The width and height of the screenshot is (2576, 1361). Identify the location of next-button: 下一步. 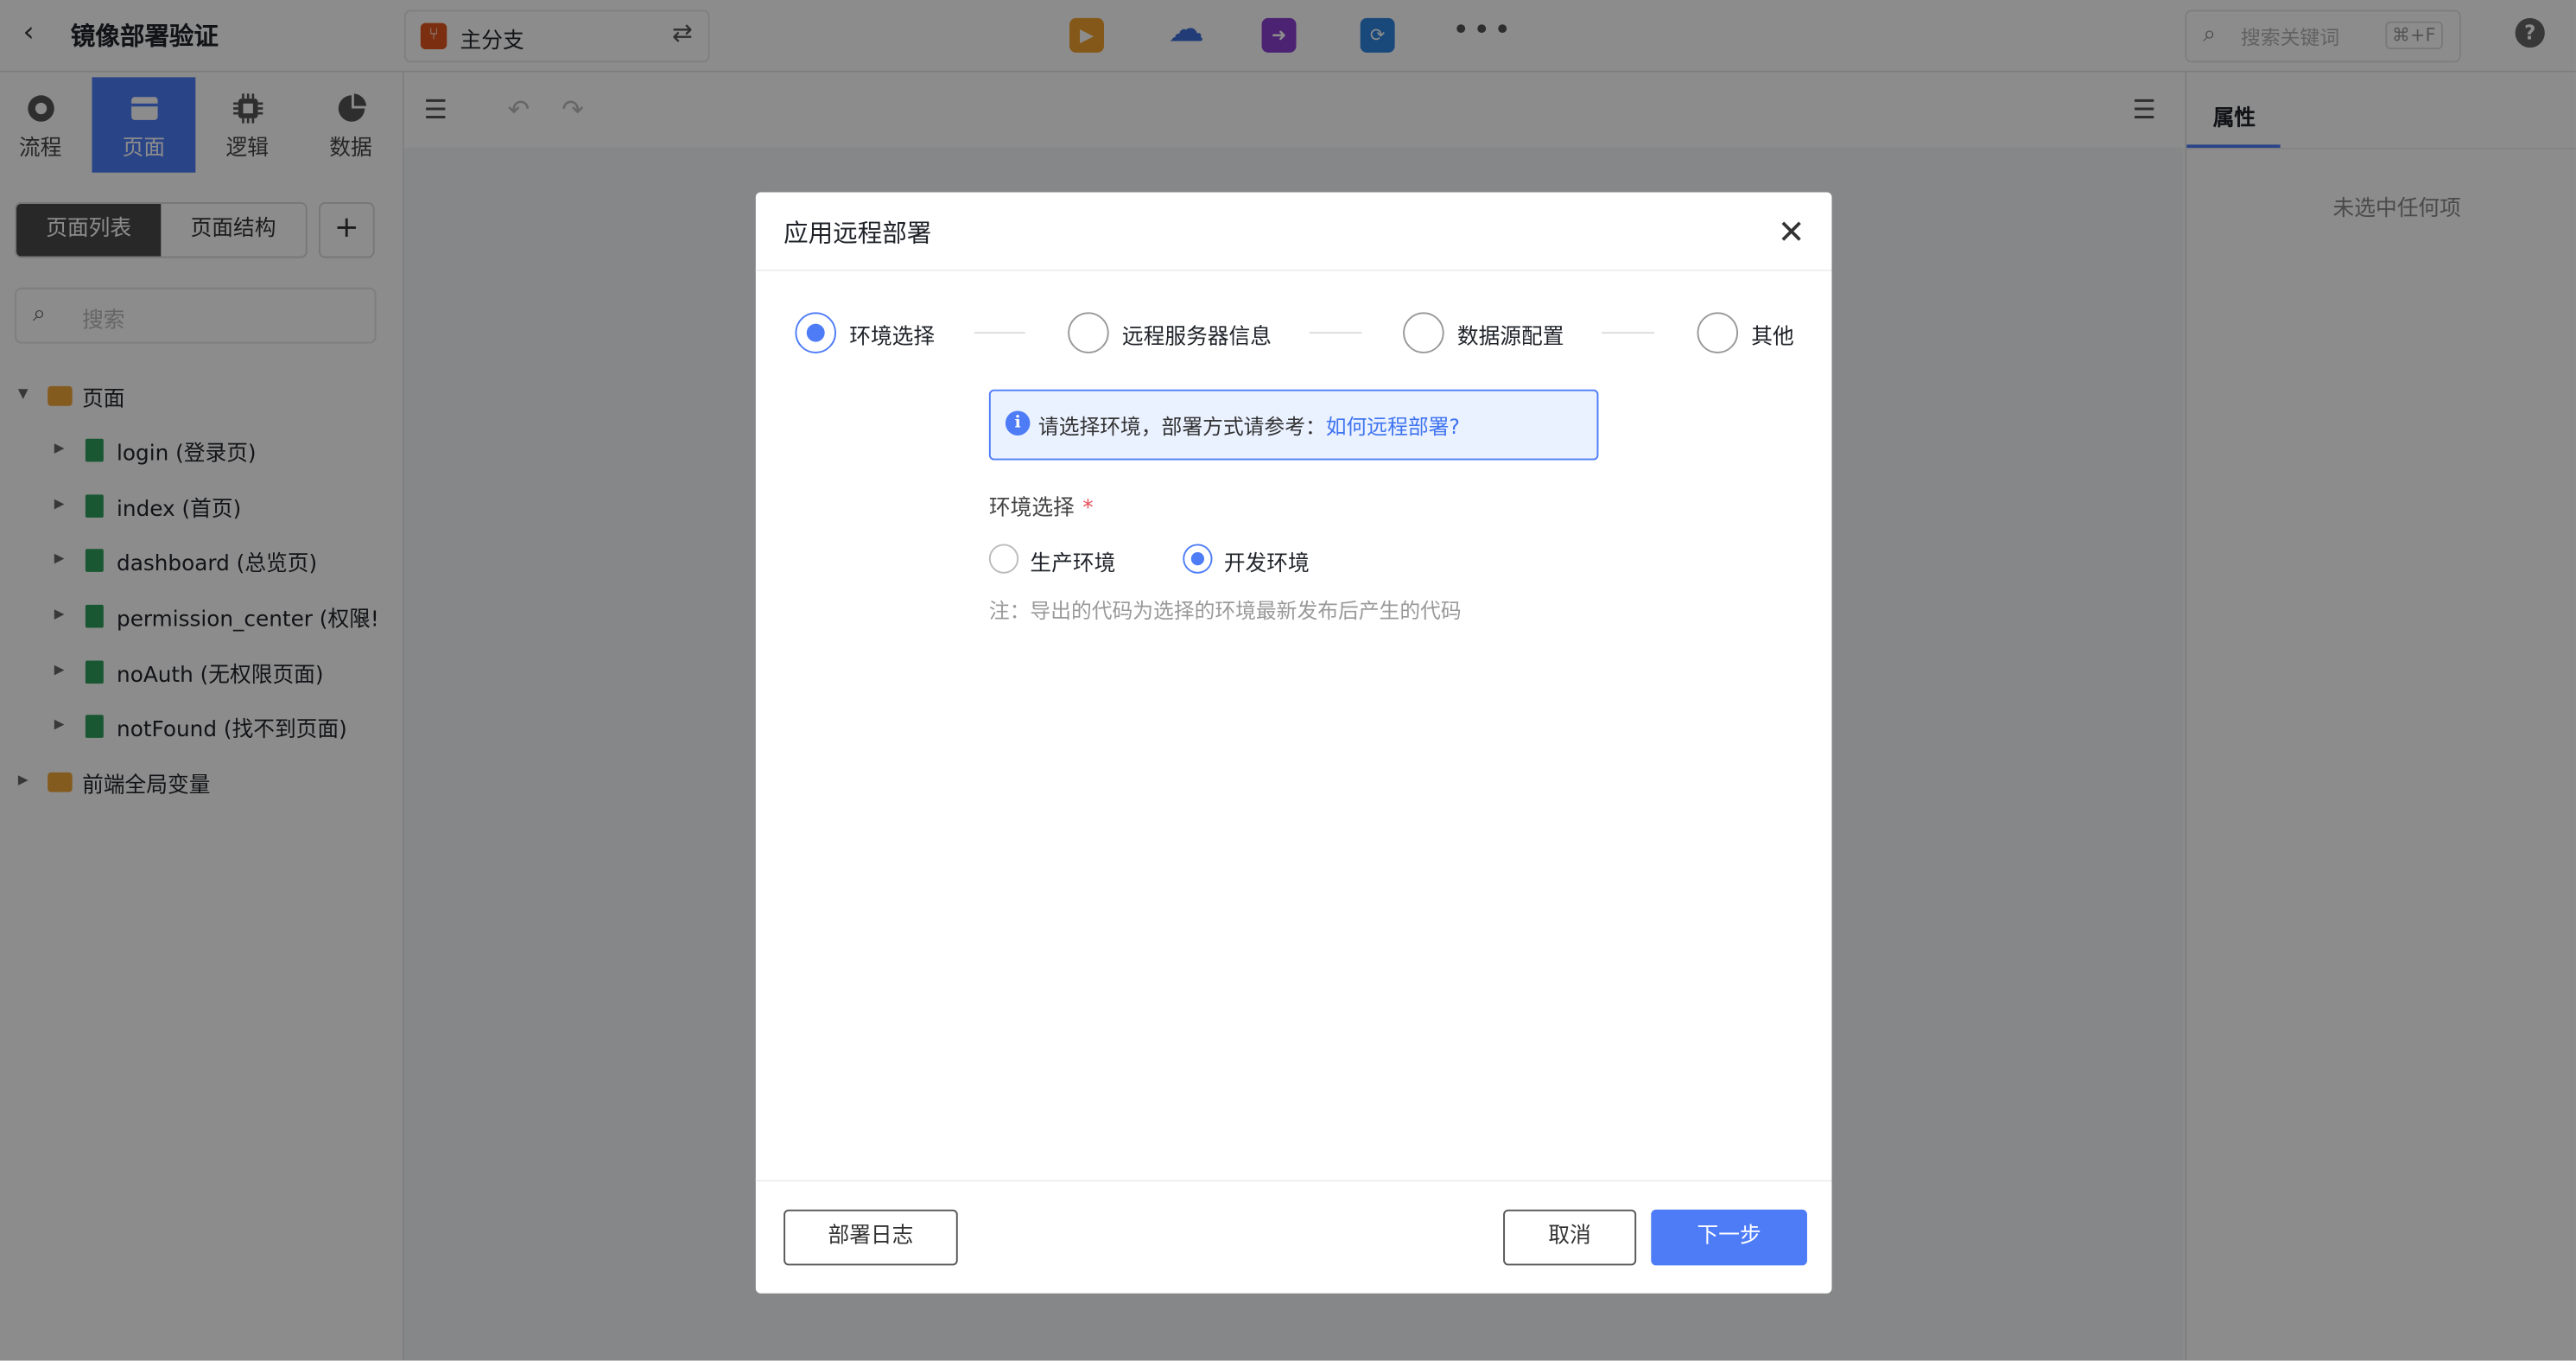
(1729, 1237).